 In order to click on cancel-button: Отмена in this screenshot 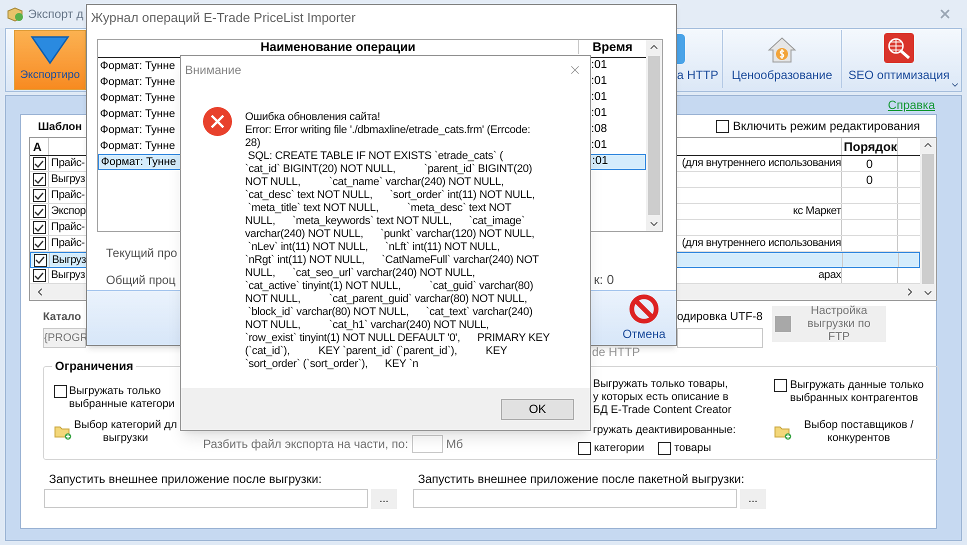, I will do `click(644, 318)`.